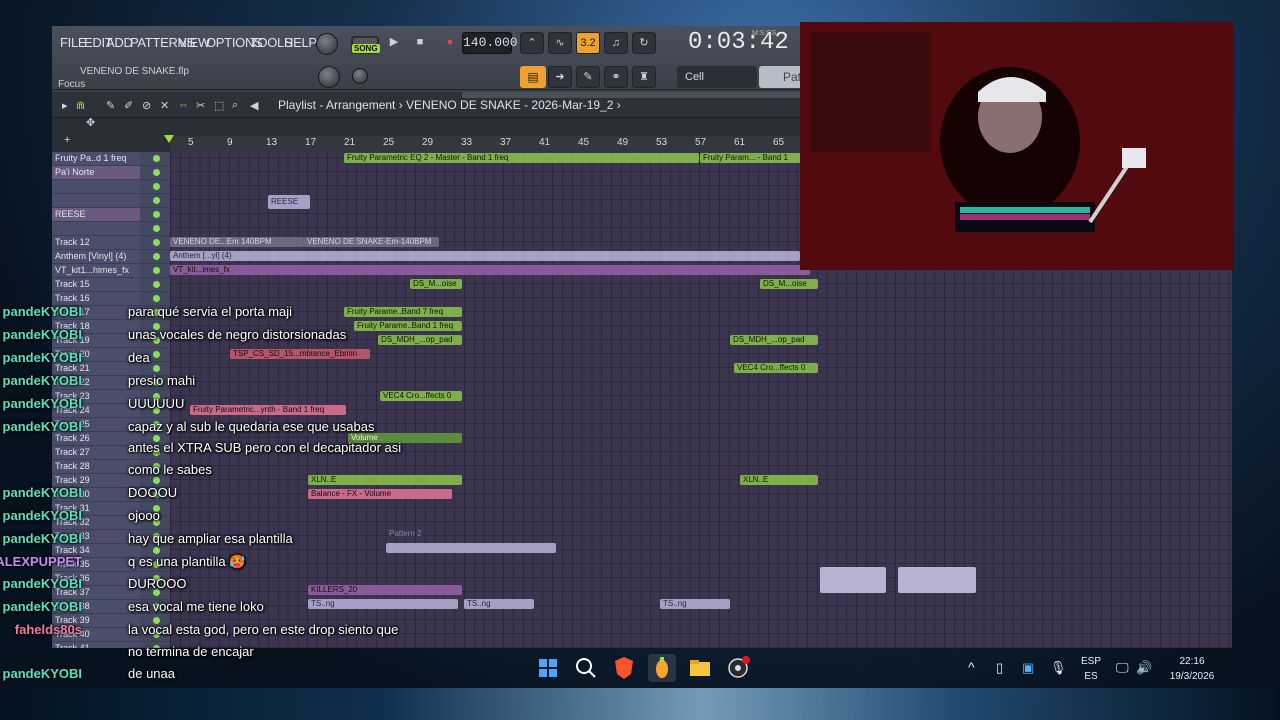 Image resolution: width=1280 pixels, height=720 pixels. I want to click on track-header: Track 15, so click(96, 285).